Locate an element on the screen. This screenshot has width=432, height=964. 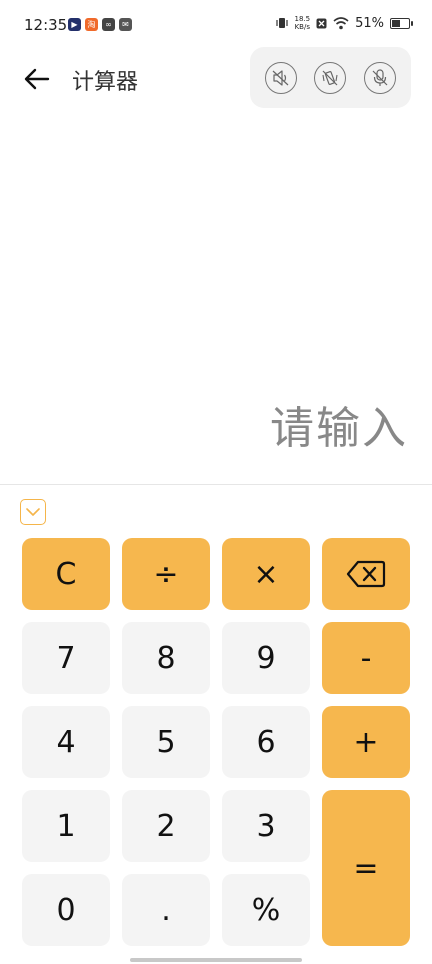
store-app-icon: 淘 is located at coordinates (91, 24).